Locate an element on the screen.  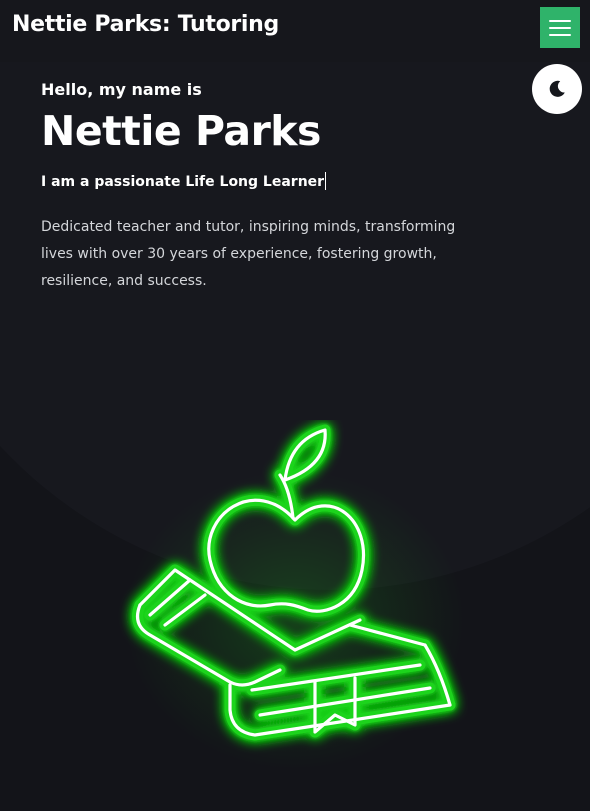
typed-text: I am a passionate Life Long Learner is located at coordinates (183, 182).